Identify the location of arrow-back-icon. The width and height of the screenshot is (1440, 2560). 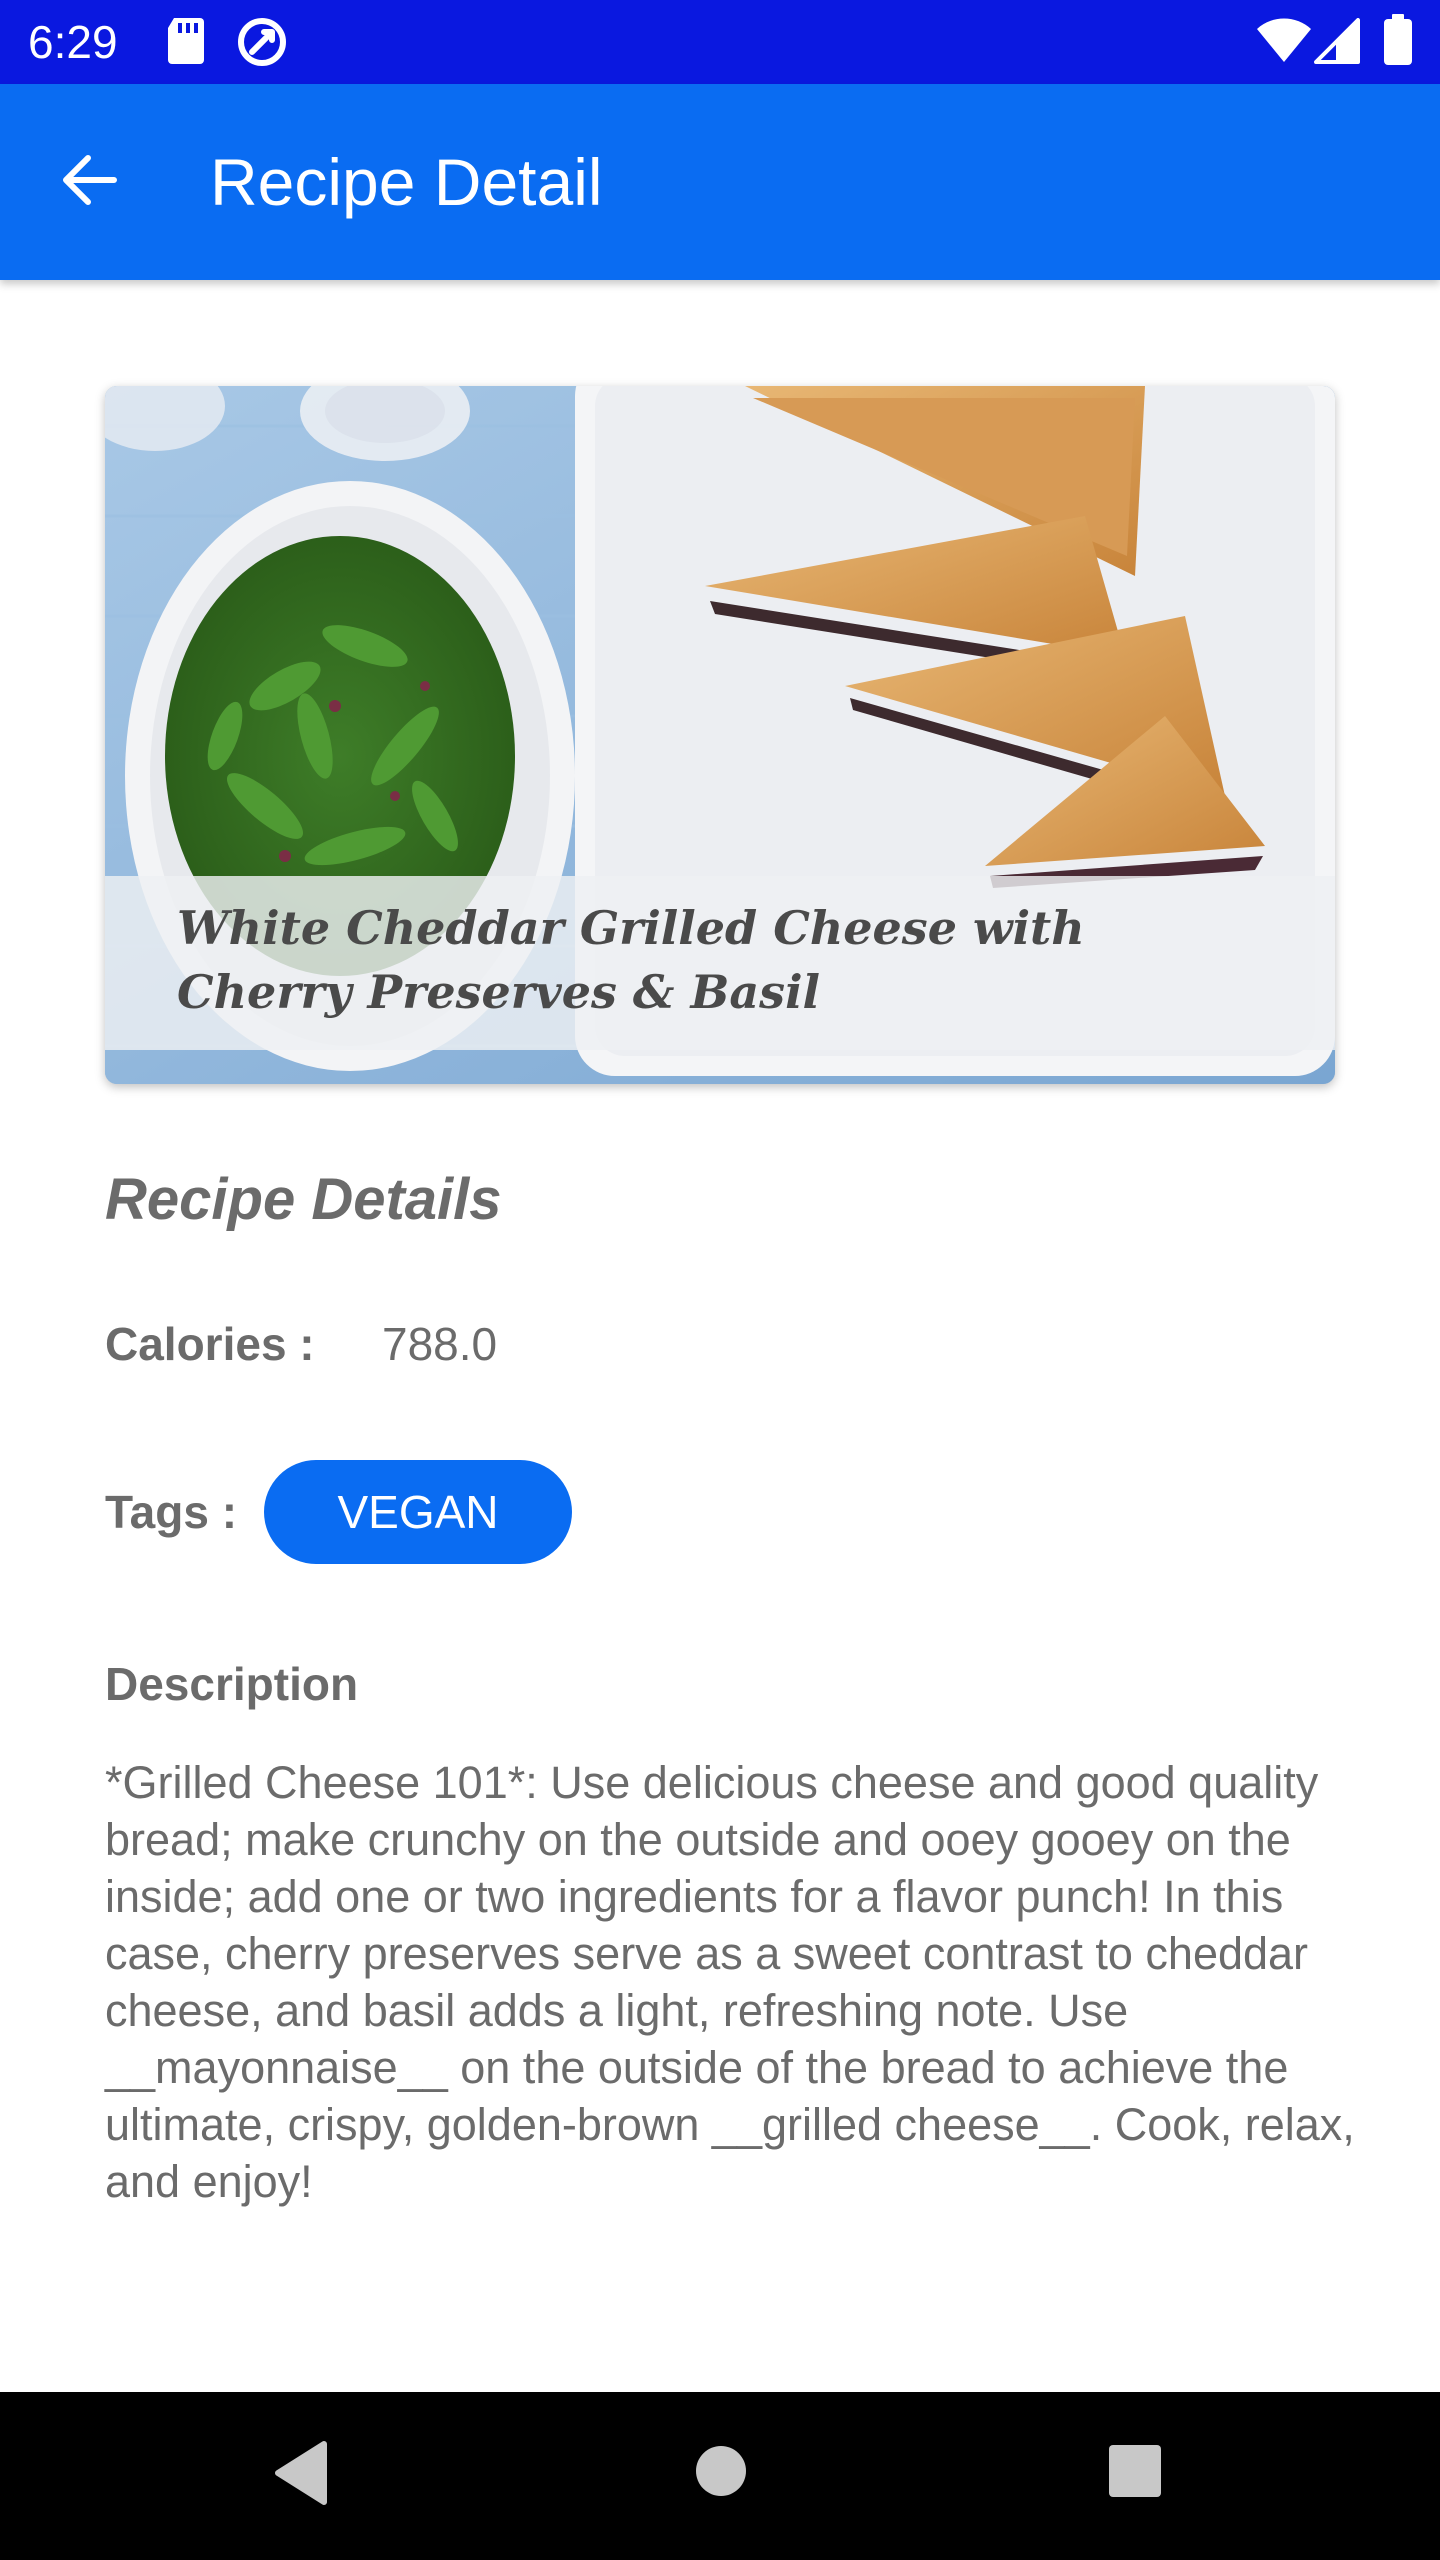
(88, 182).